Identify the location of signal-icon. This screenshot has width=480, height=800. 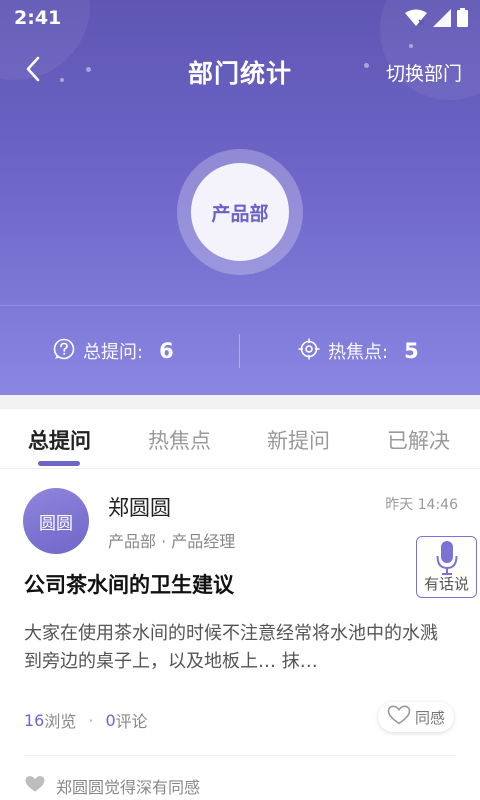
(442, 19).